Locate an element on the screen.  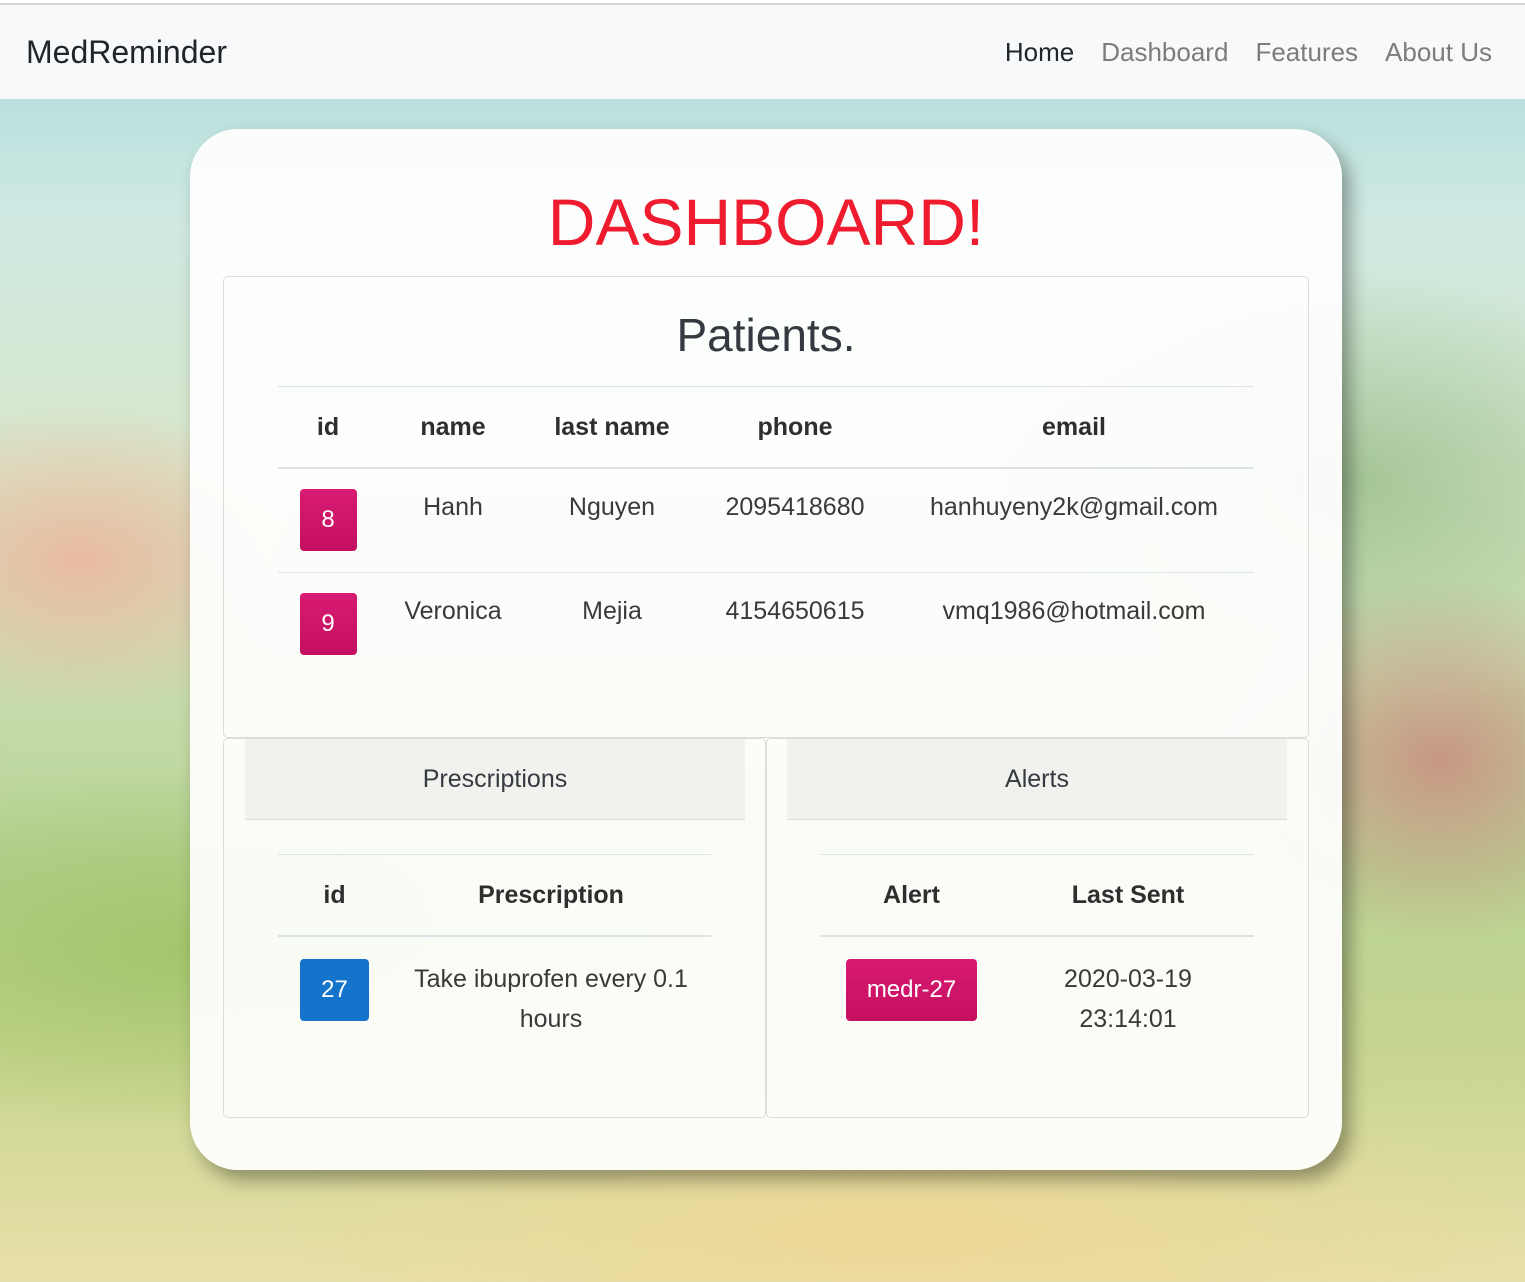
nav-link-dashboard: Dashboard is located at coordinates (1164, 52).